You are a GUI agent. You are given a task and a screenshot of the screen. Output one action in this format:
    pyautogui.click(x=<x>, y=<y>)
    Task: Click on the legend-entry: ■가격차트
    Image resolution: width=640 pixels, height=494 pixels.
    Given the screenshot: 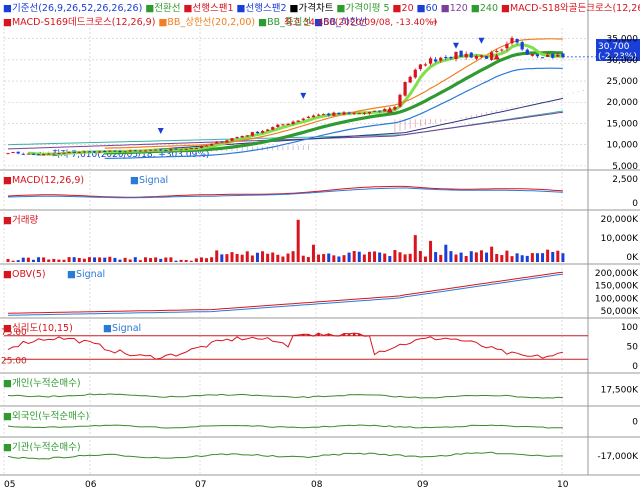 What is the action you would take?
    pyautogui.click(x=310, y=8)
    